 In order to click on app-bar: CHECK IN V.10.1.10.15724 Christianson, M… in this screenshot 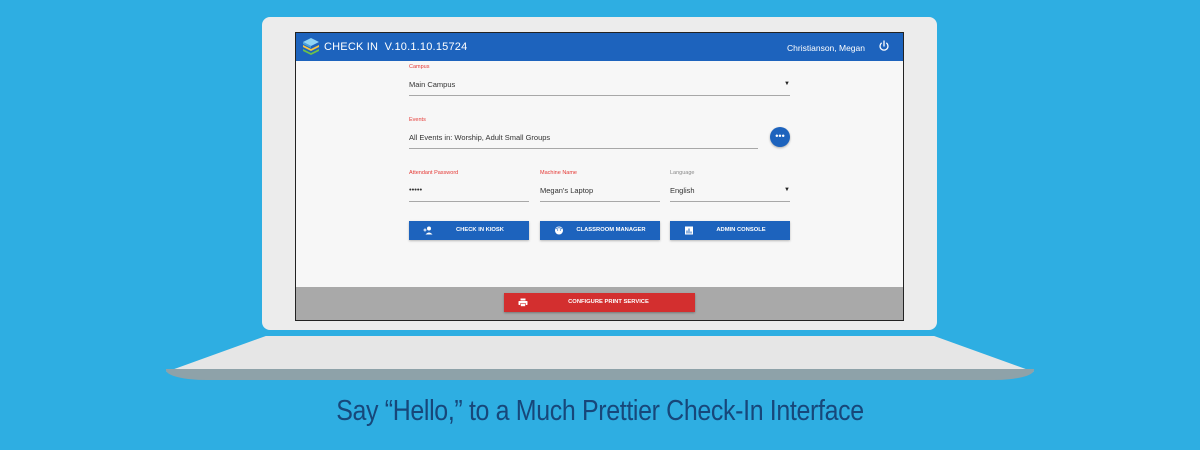, I will do `click(599, 47)`.